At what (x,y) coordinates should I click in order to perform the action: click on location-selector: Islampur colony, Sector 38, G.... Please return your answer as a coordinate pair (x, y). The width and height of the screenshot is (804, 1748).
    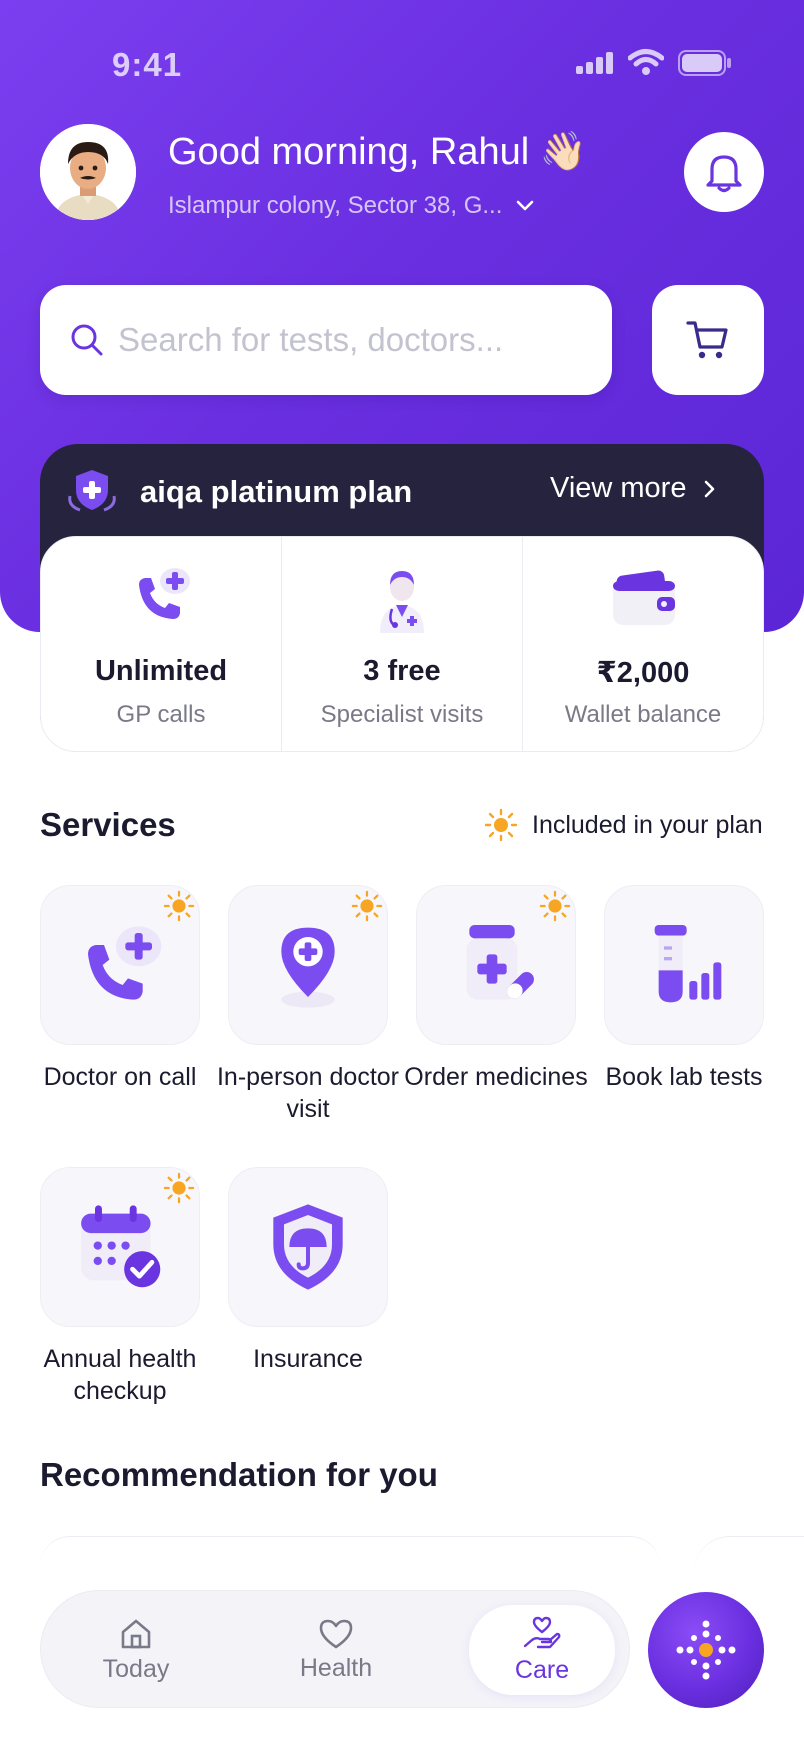
    Looking at the image, I should click on (351, 206).